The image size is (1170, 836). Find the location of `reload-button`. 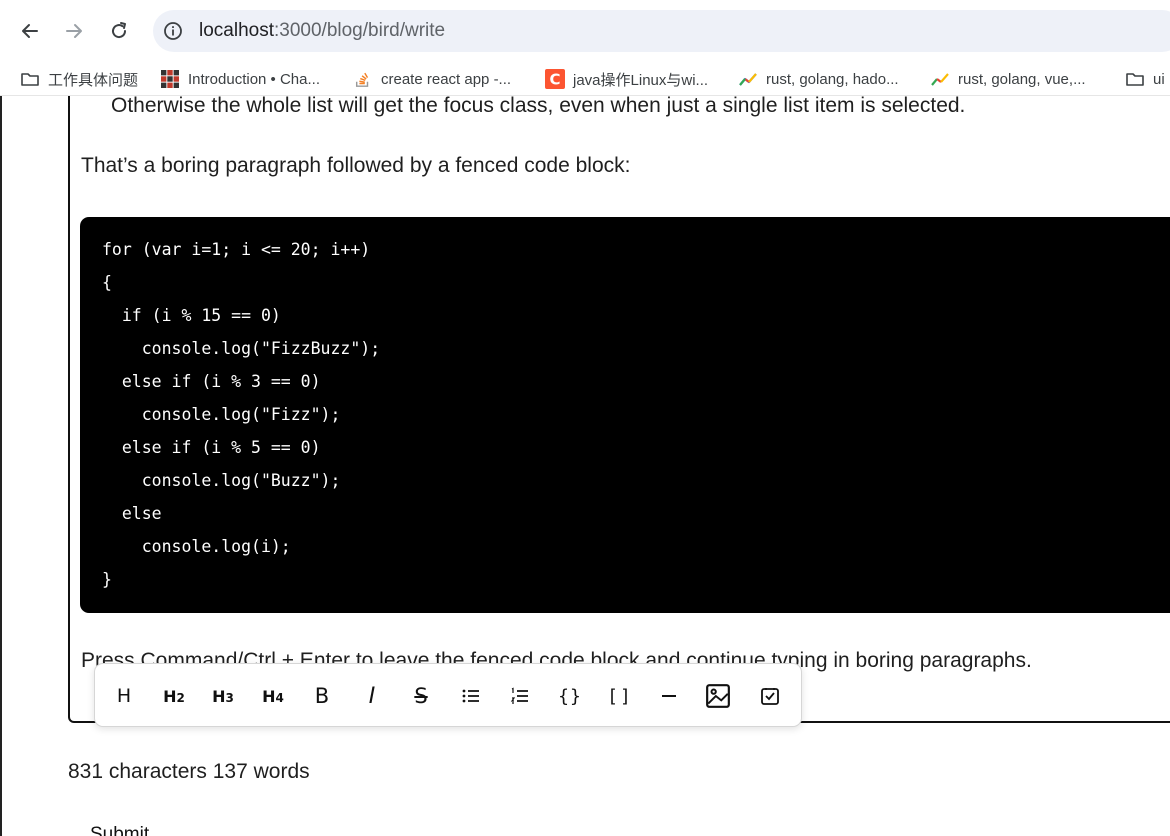

reload-button is located at coordinates (119, 31).